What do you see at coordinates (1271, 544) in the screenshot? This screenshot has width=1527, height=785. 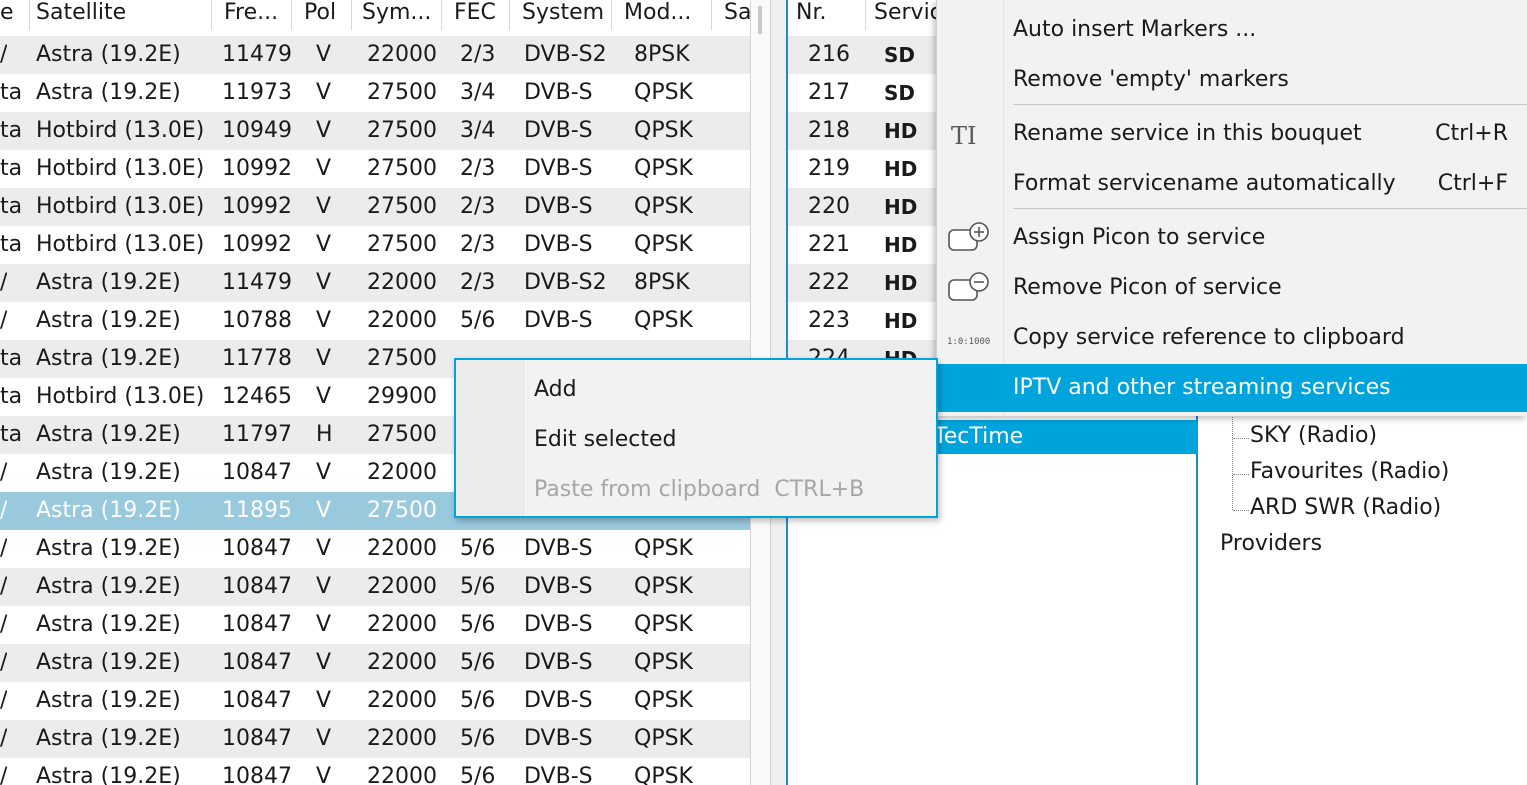 I see `tree-item-providers: Providers` at bounding box center [1271, 544].